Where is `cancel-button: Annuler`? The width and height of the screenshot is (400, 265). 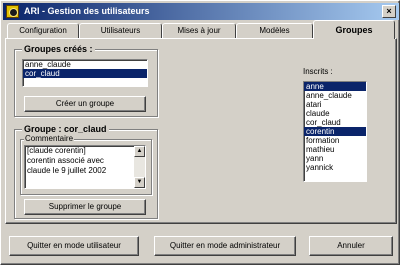 cancel-button: Annuler is located at coordinates (351, 246).